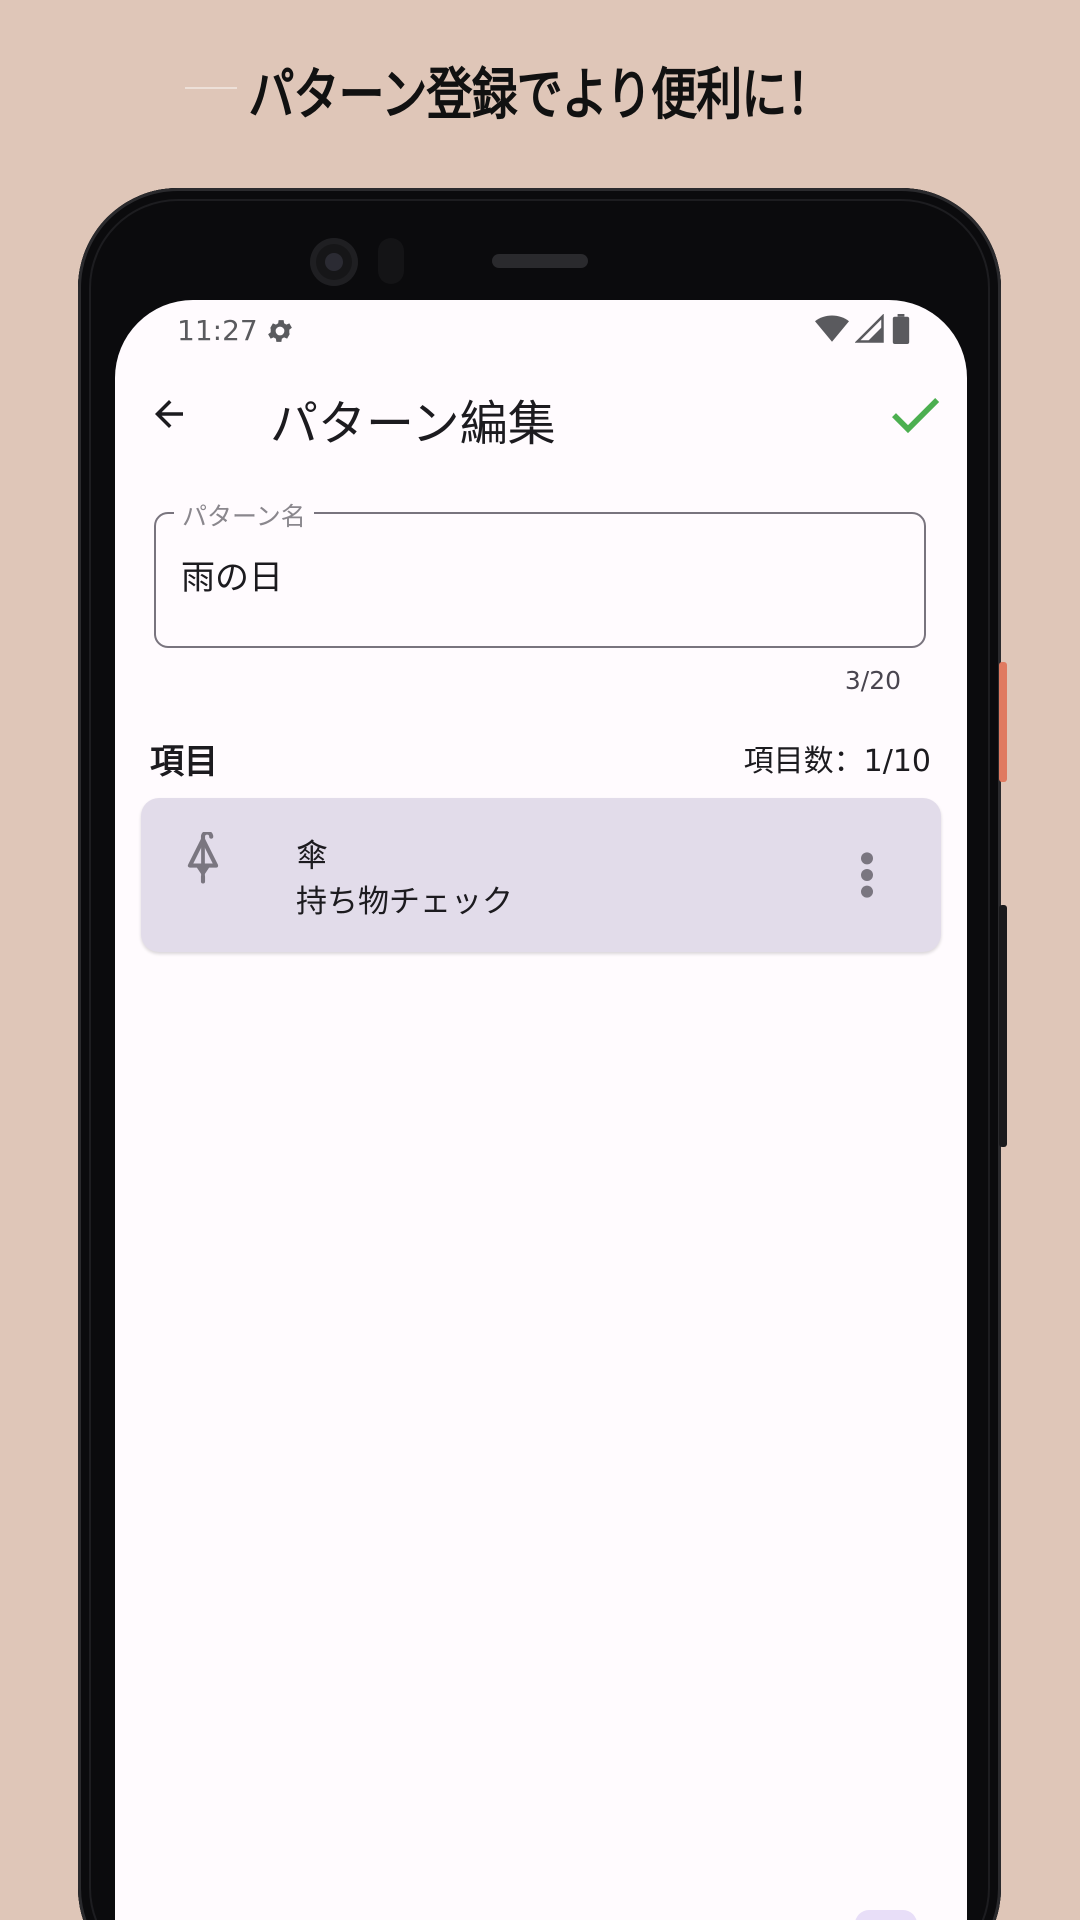 The image size is (1080, 1920). What do you see at coordinates (832, 328) in the screenshot?
I see `wifi-icon` at bounding box center [832, 328].